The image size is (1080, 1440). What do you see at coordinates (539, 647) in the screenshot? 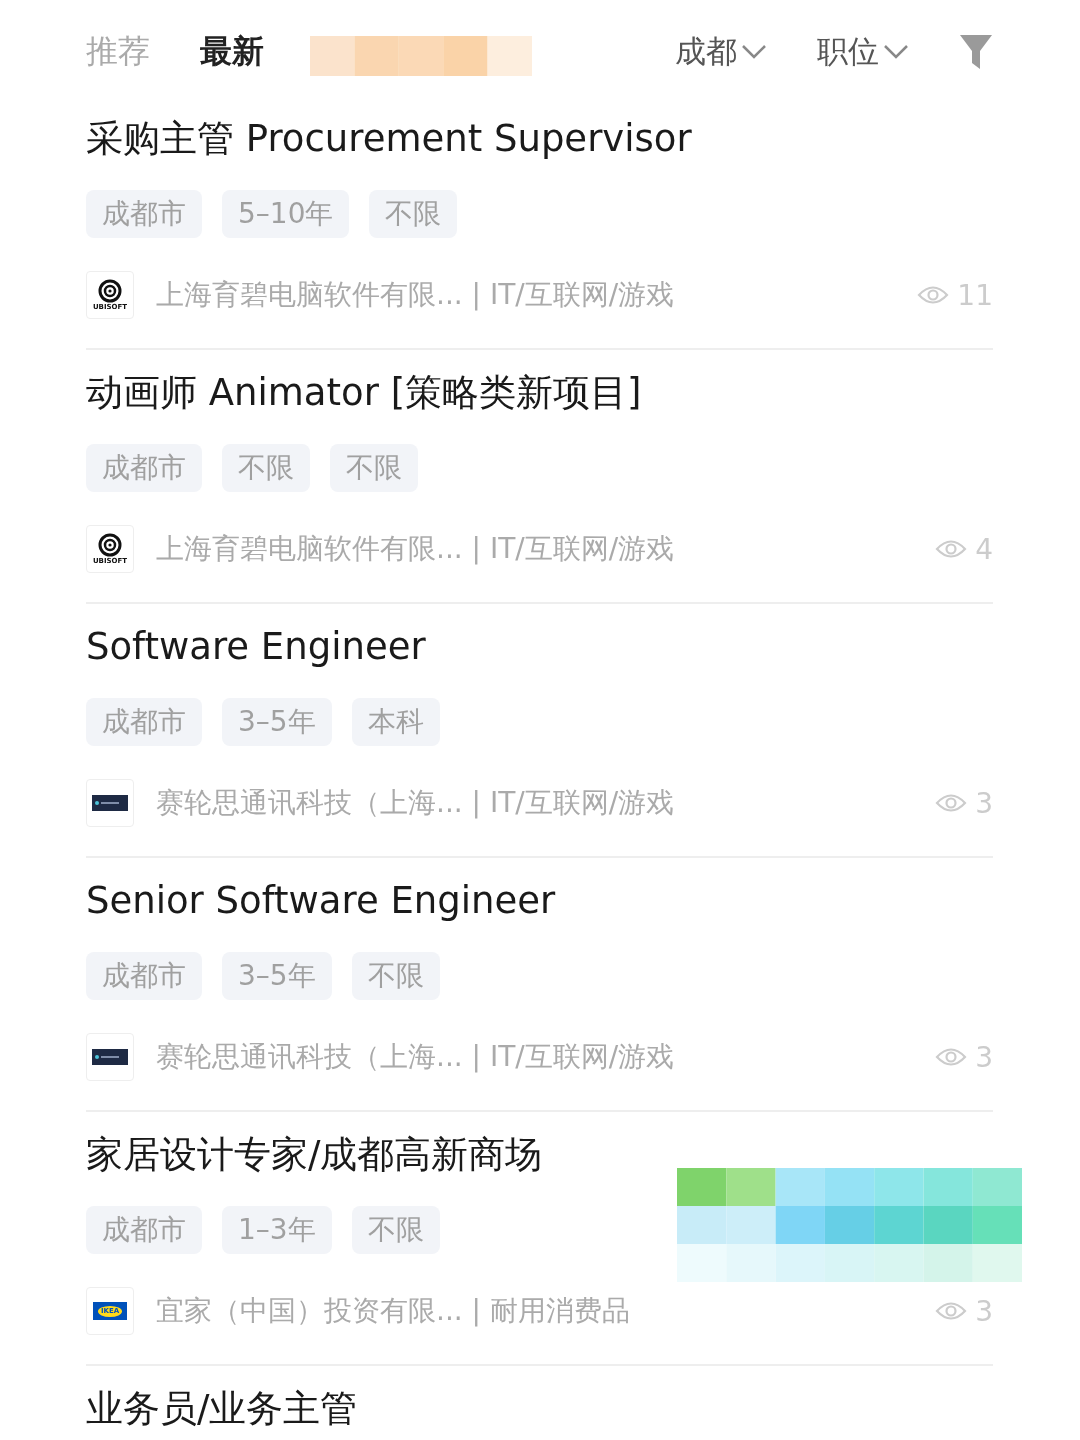
I see `job-title: Software Engineer` at bounding box center [539, 647].